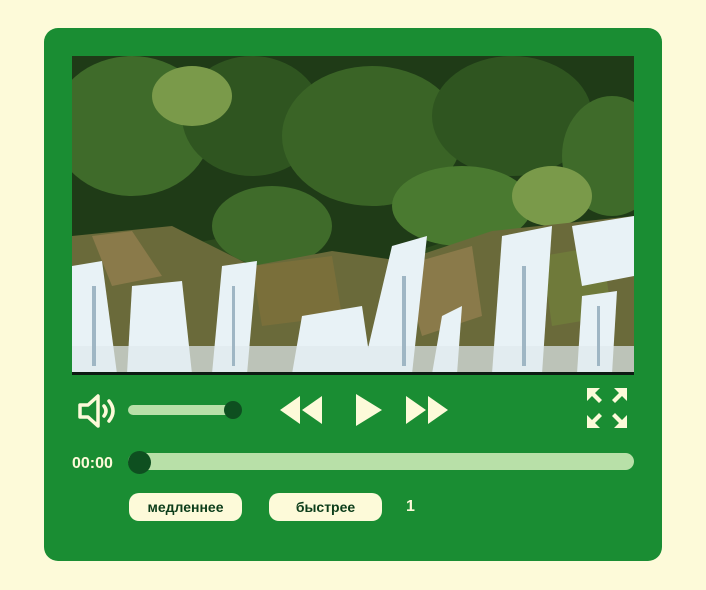 Image resolution: width=706 pixels, height=590 pixels. I want to click on fast-forward-icon, so click(427, 410).